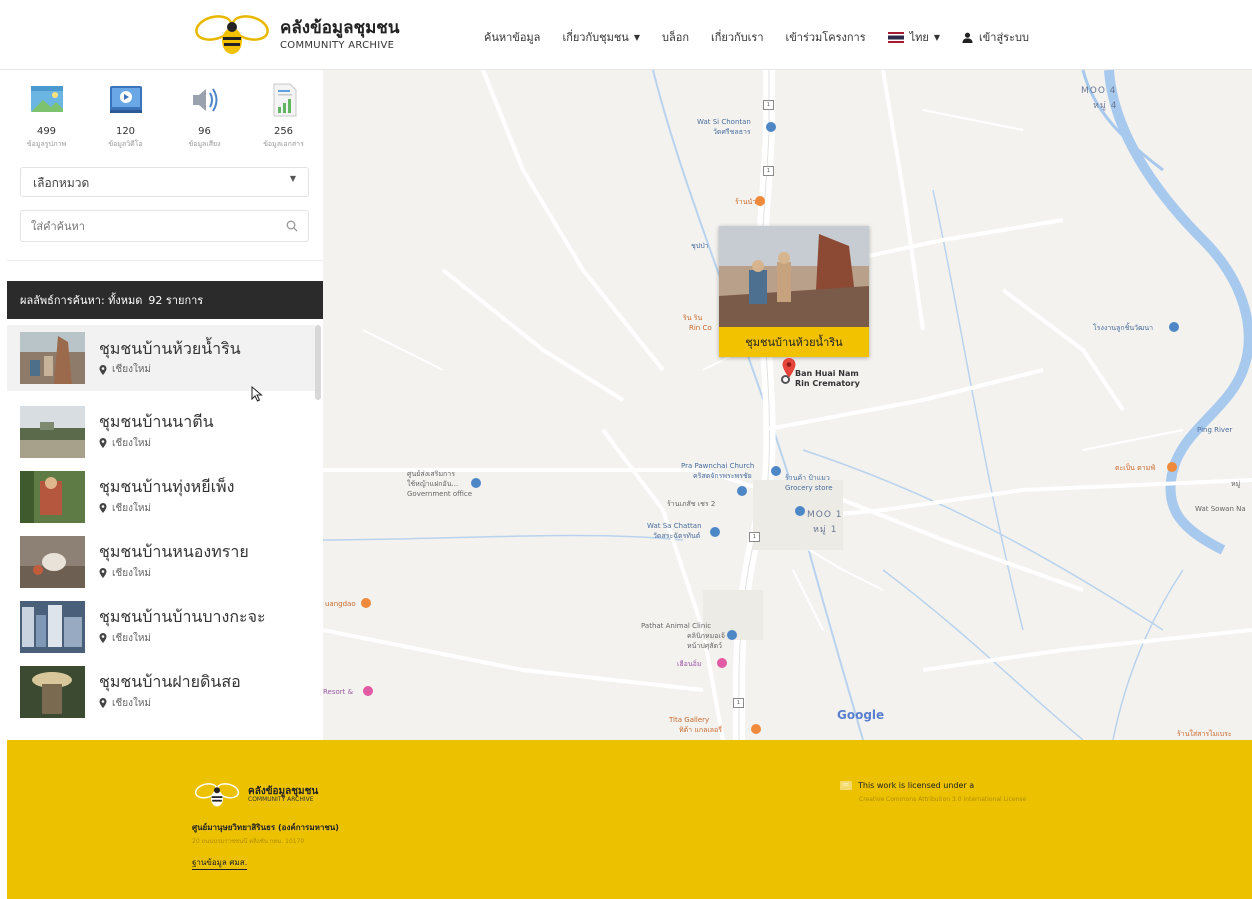 The width and height of the screenshot is (1252, 899). I want to click on marker-label-line: Ban Huai Nam, so click(827, 373).